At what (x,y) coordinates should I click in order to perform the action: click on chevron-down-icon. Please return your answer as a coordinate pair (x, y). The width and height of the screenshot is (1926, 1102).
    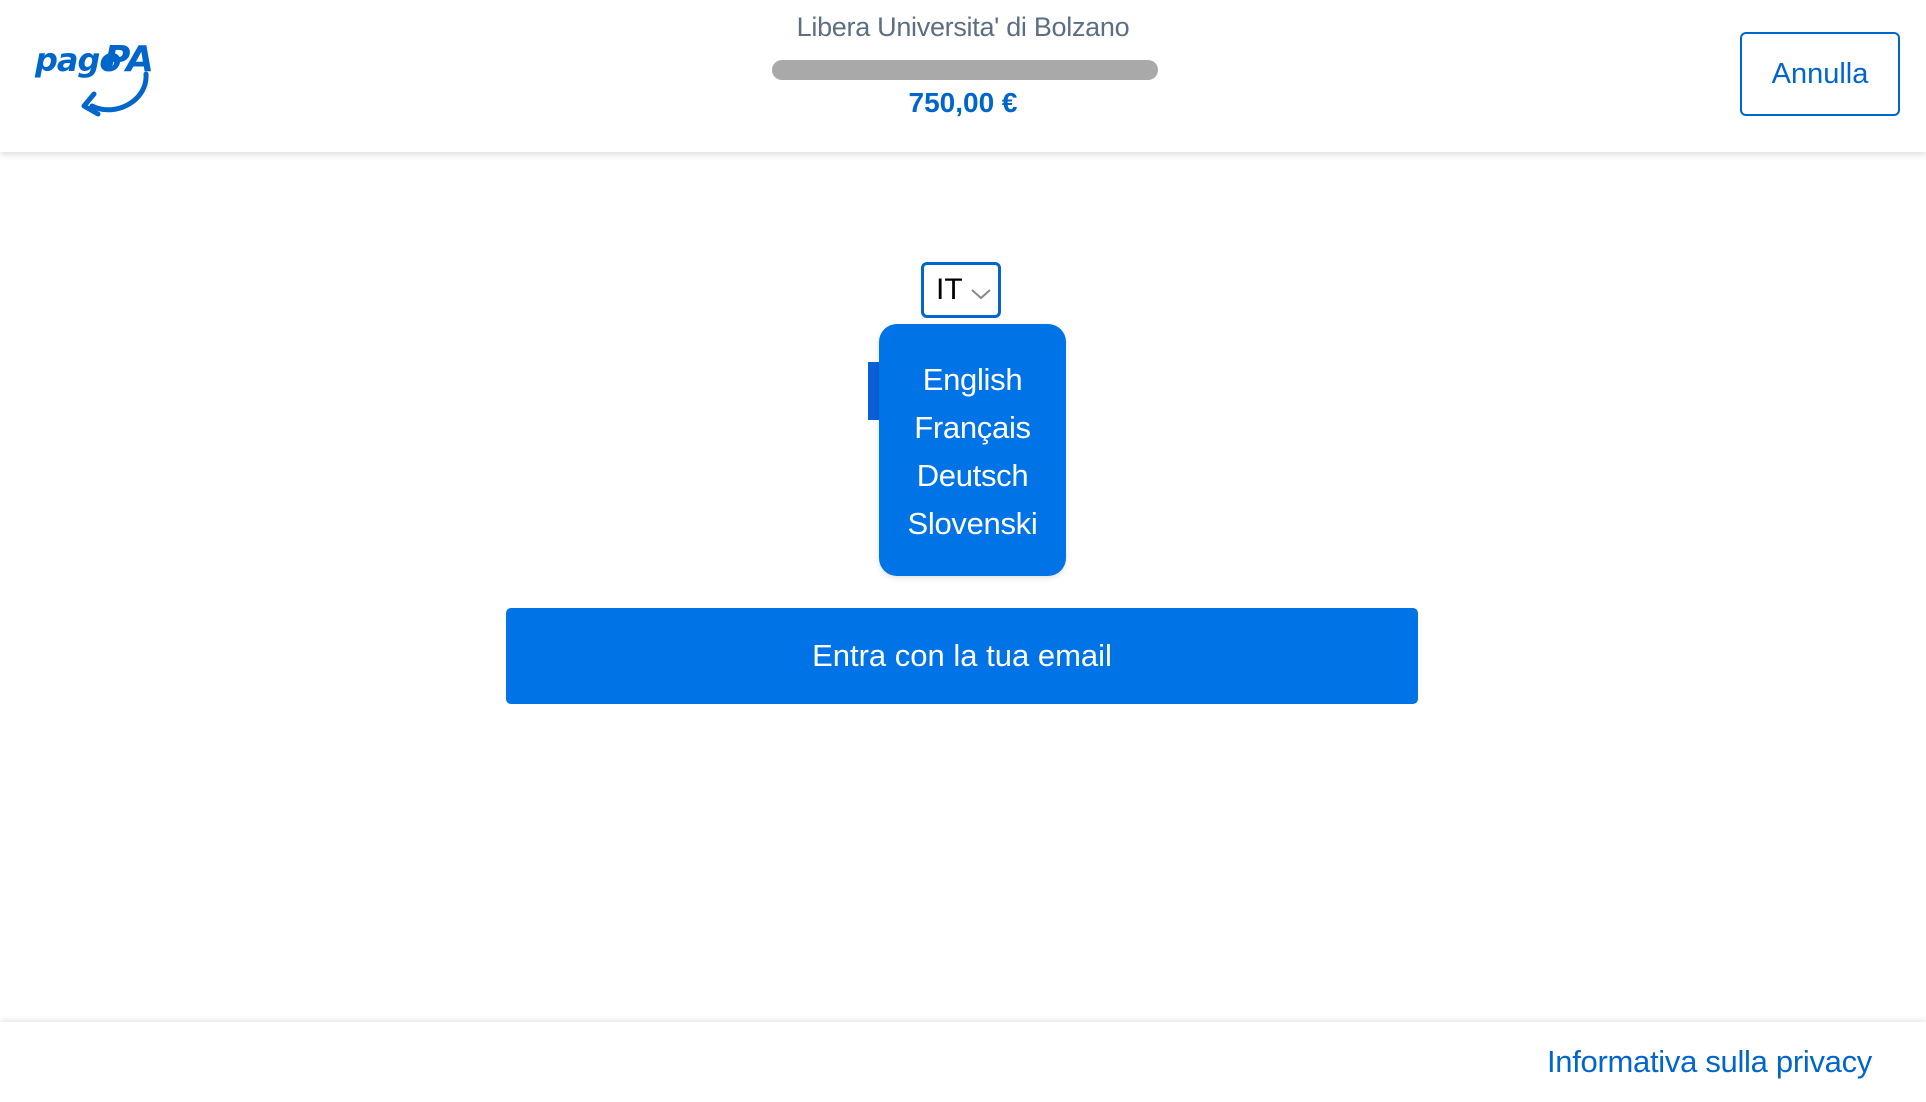
    Looking at the image, I should click on (981, 294).